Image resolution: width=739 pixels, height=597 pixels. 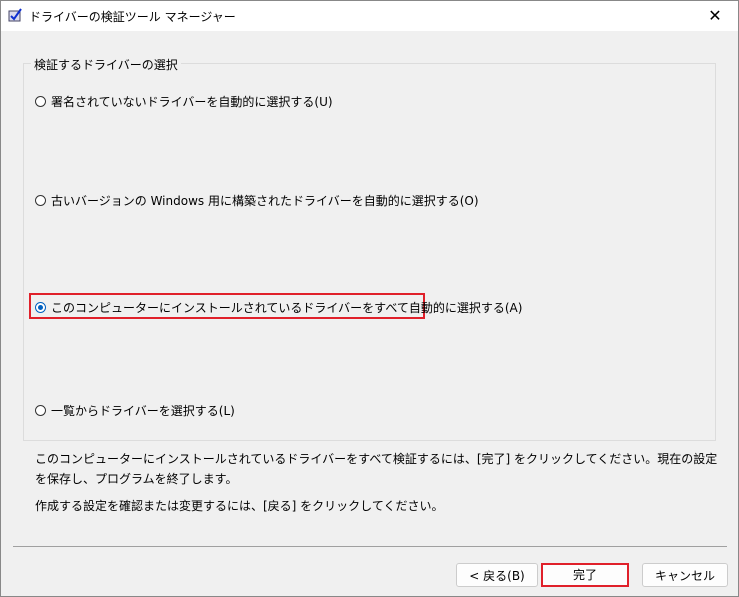 What do you see at coordinates (15, 15) in the screenshot?
I see `verifier-app-icon` at bounding box center [15, 15].